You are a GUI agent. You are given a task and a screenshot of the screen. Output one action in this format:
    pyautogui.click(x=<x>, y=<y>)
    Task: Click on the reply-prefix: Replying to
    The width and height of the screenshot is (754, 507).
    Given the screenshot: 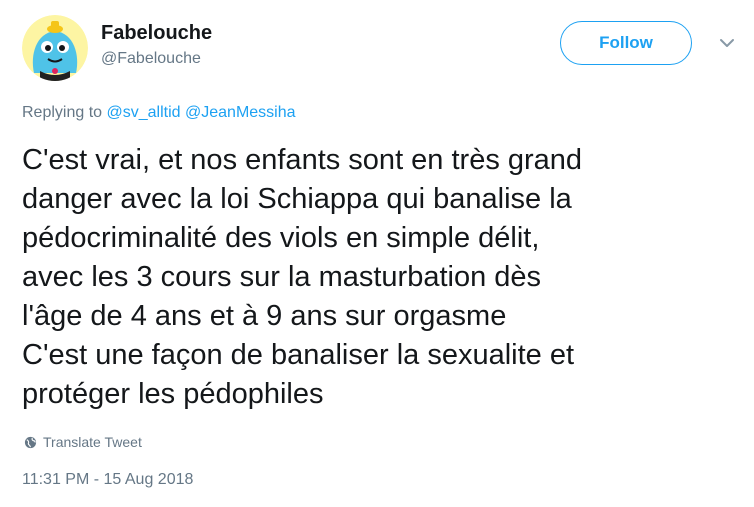 What is the action you would take?
    pyautogui.click(x=62, y=112)
    